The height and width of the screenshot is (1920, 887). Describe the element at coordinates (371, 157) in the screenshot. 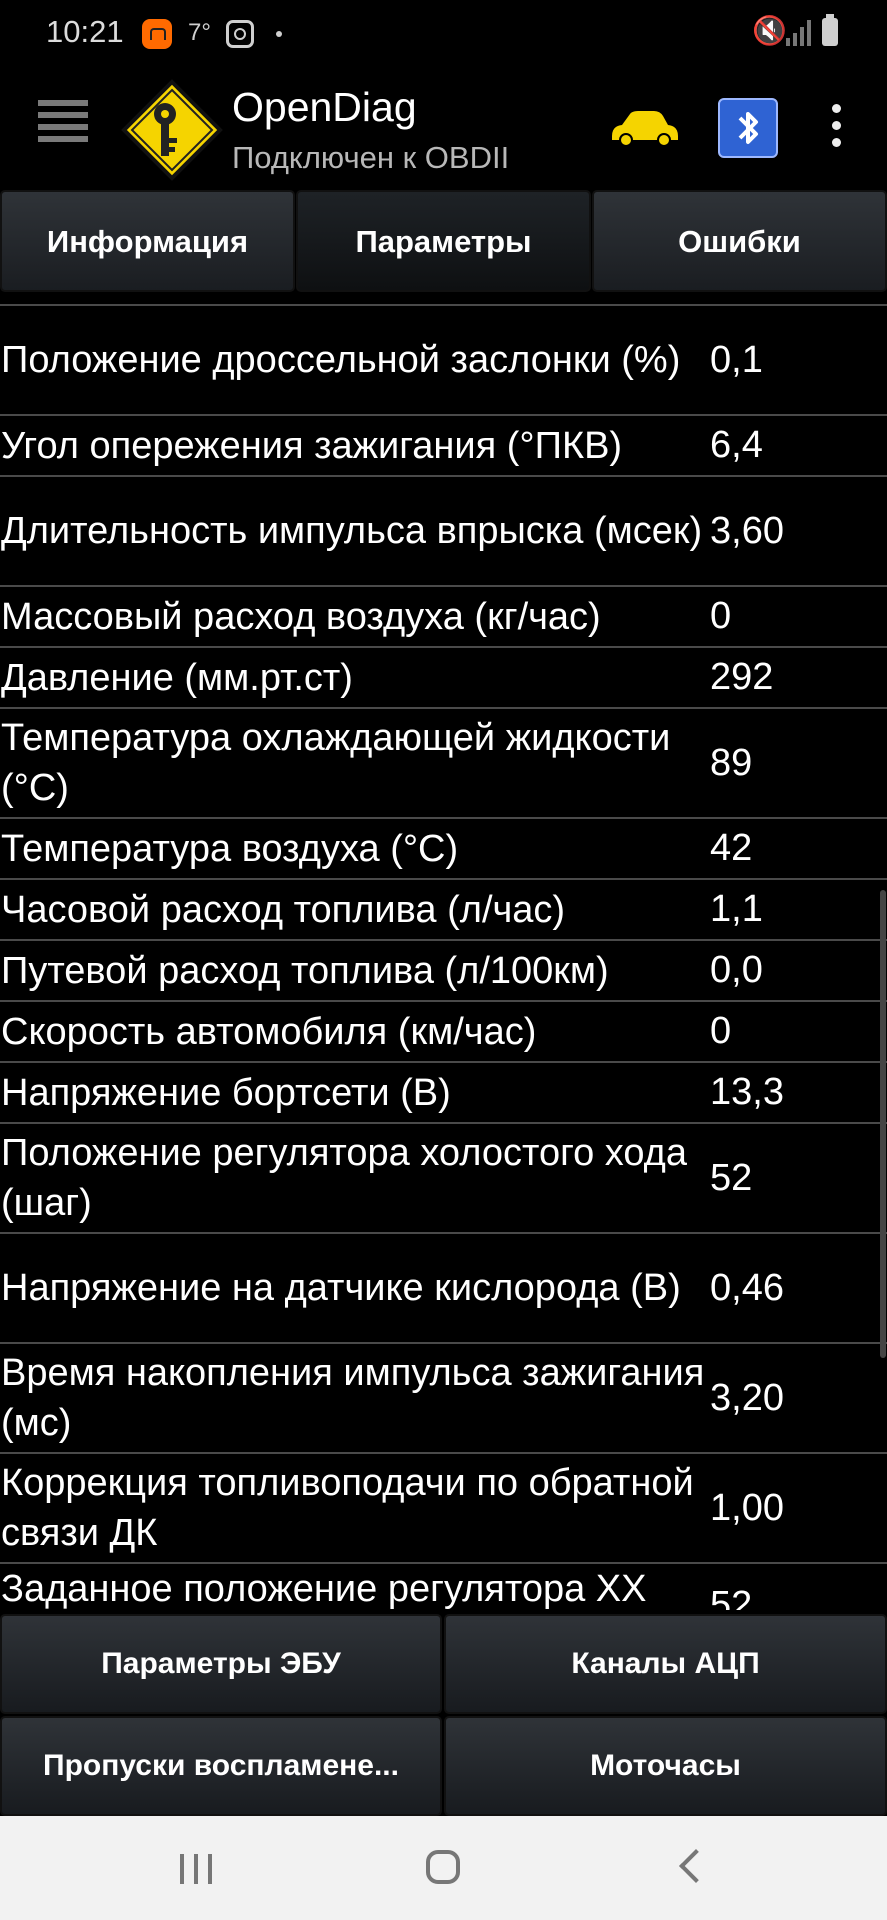

I see `connection-status: Подключен к OBDII` at that location.